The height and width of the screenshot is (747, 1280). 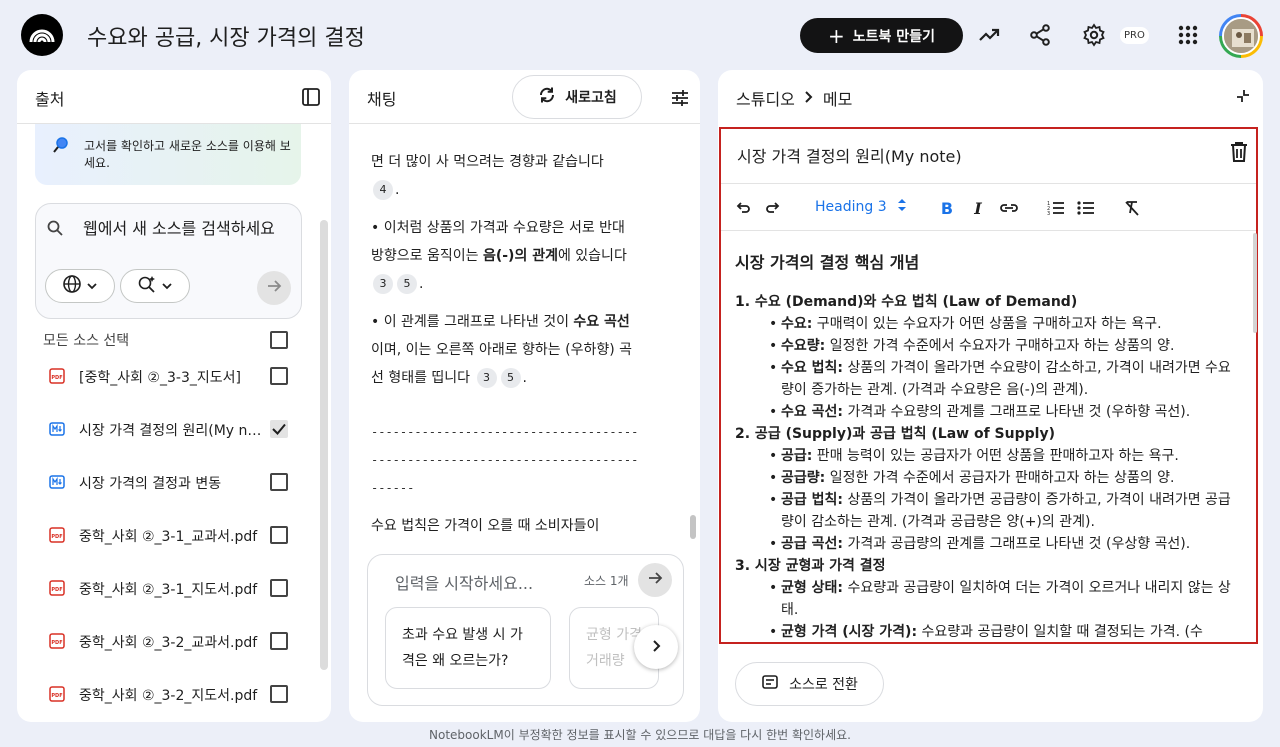 I want to click on source-item: 시장 가격의 결정과 변동, so click(x=162, y=483).